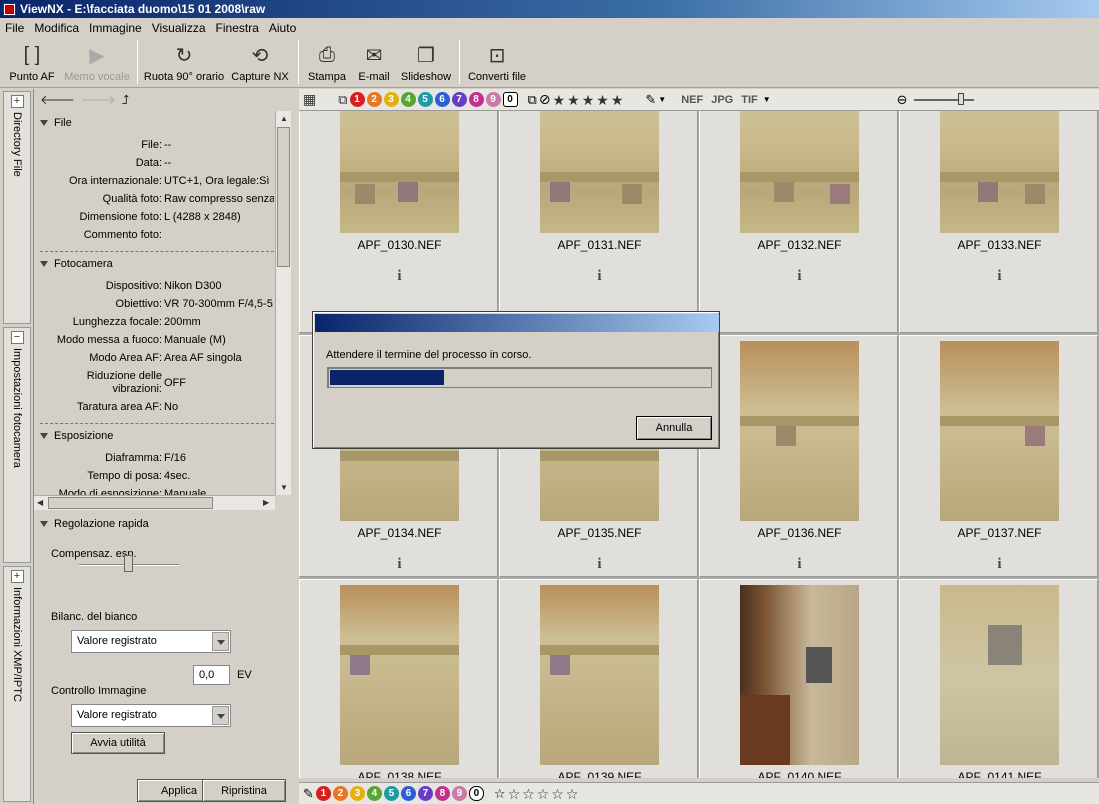 The width and height of the screenshot is (1099, 804). Describe the element at coordinates (722, 100) in the screenshot. I see `filter-jpg: JPG` at that location.